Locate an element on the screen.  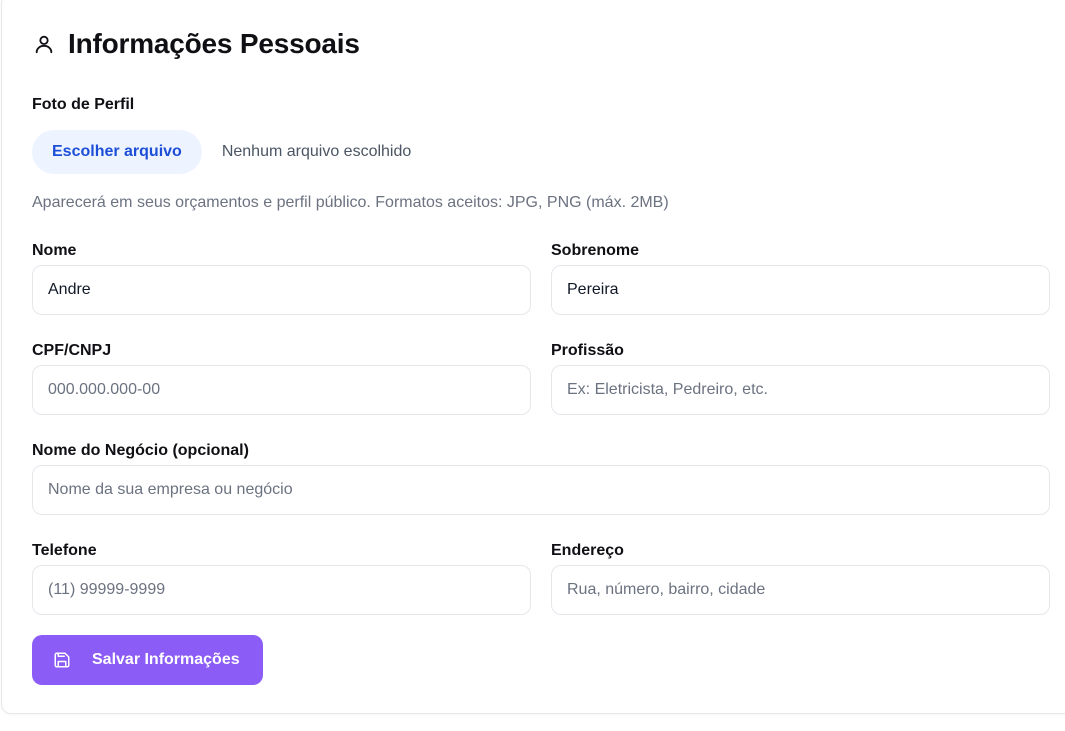
save-icon is located at coordinates (62, 660).